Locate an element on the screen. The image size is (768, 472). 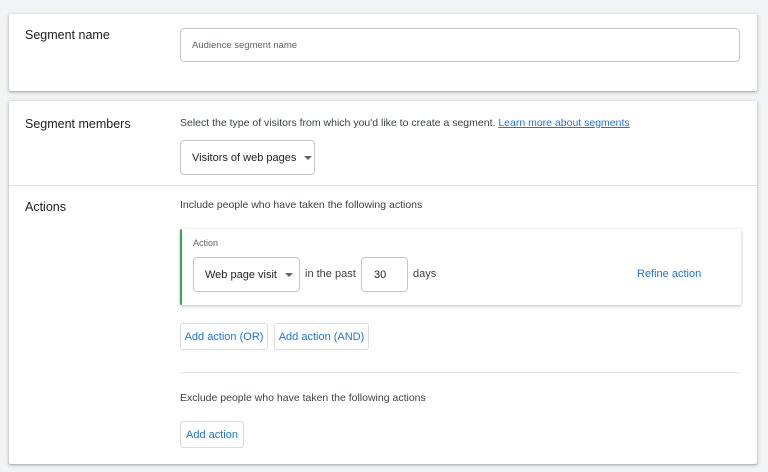
visitor-type-dropdown: Visitors of web pages is located at coordinates (247, 157).